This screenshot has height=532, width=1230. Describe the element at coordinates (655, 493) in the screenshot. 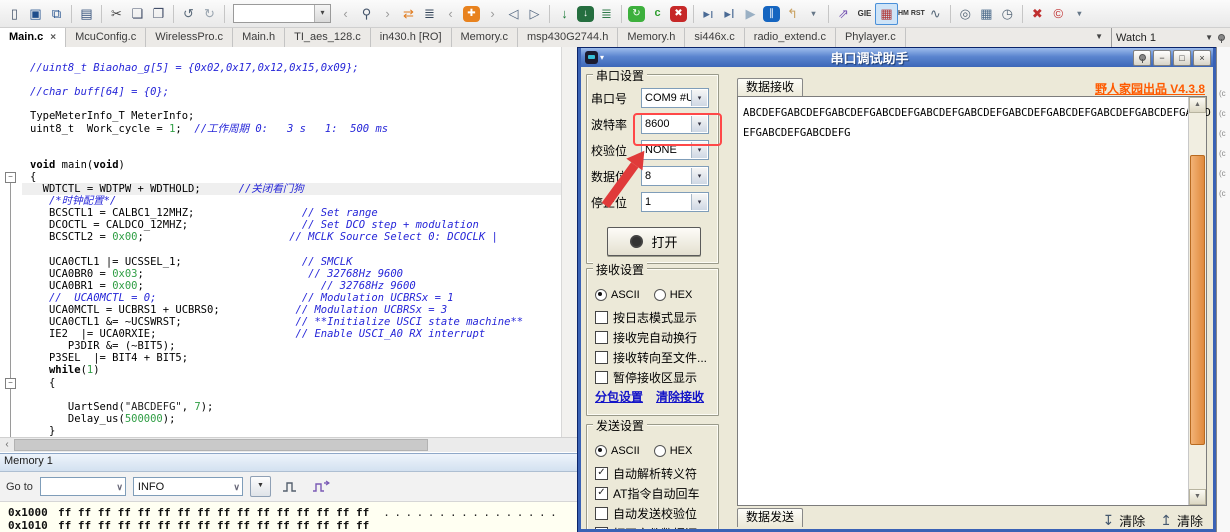

I see `at-auto-enter-checkbox: ✓ AT指令自动回车` at that location.